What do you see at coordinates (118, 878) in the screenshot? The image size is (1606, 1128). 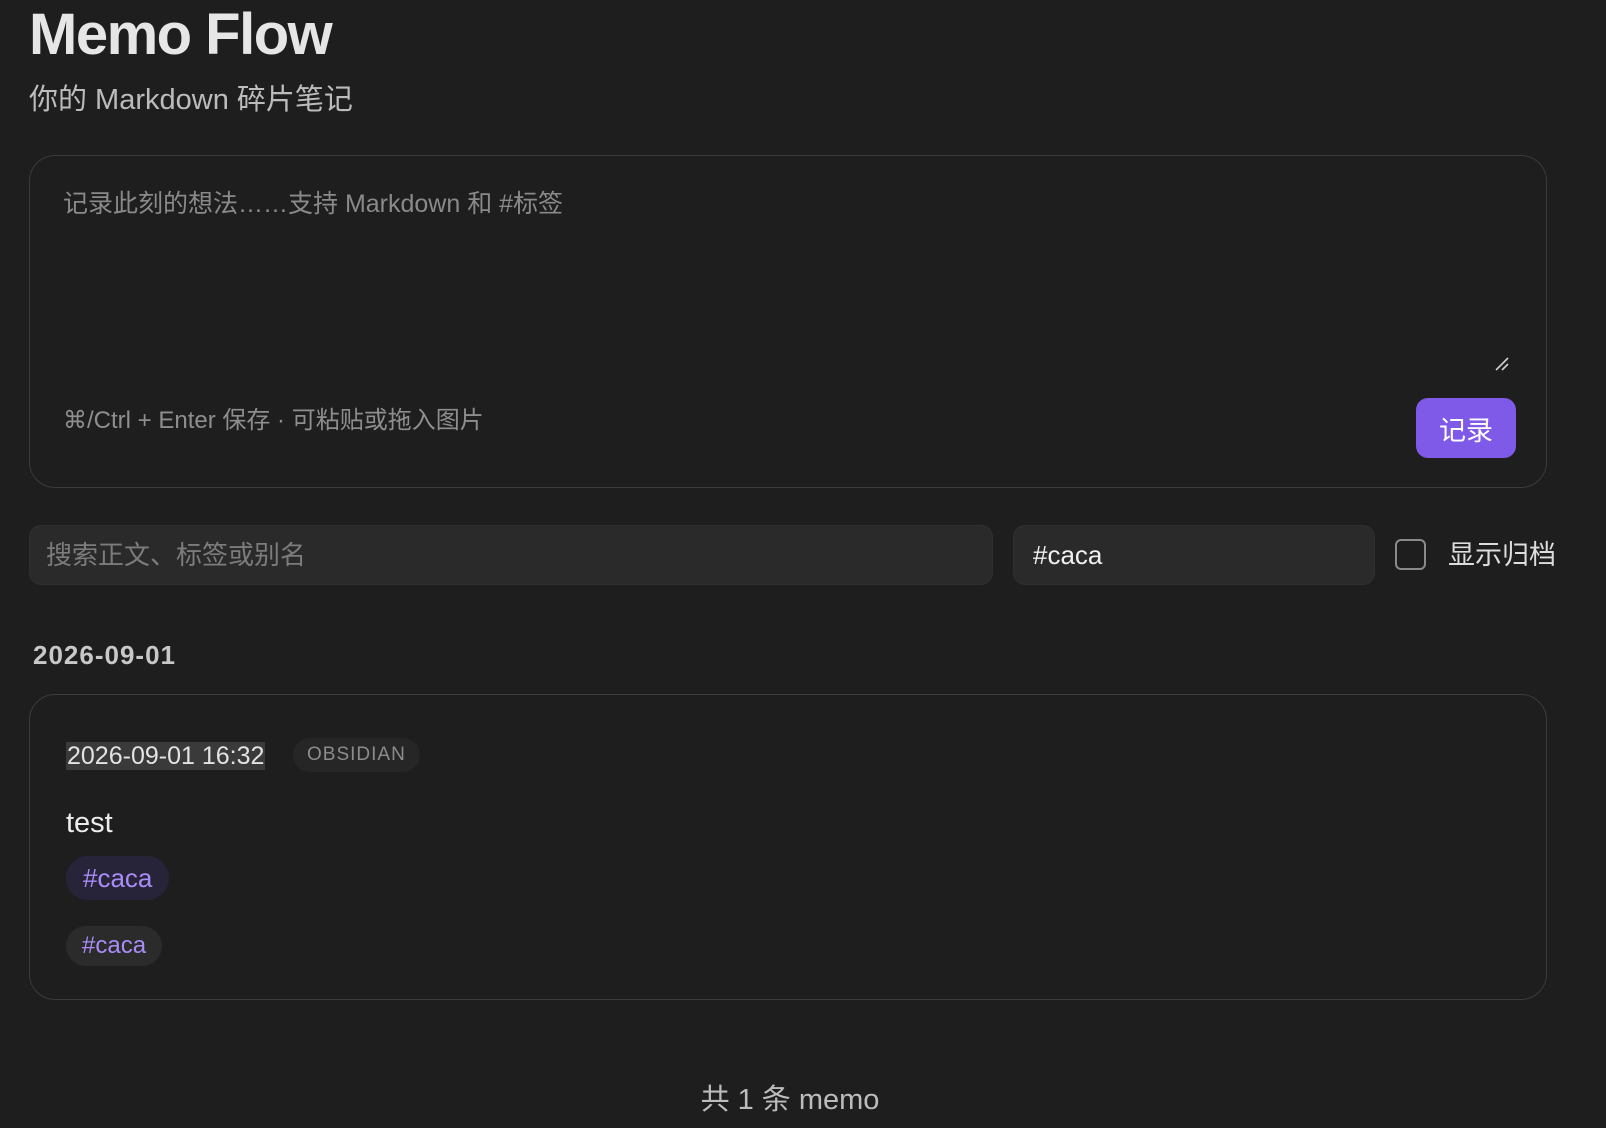 I see `memo-inline-tag: #caca` at bounding box center [118, 878].